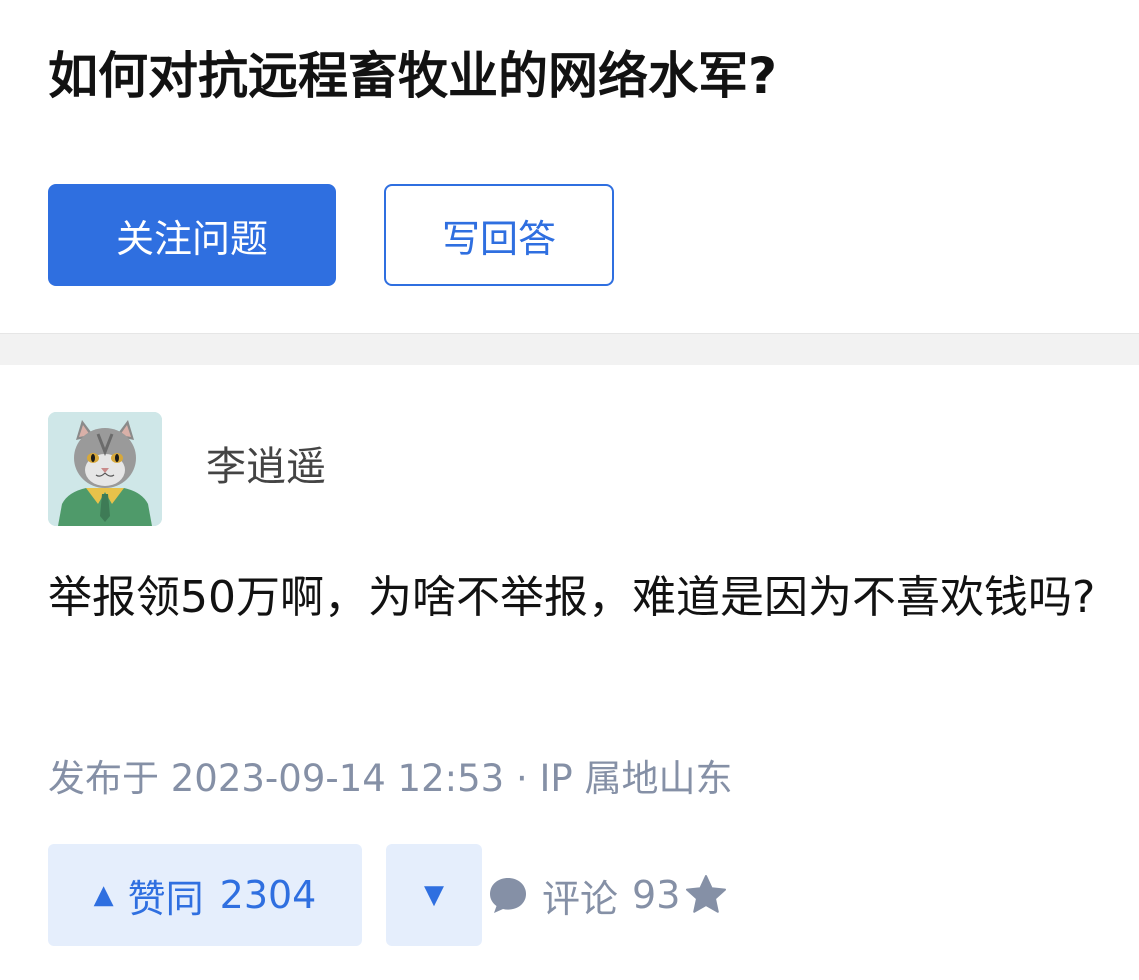  Describe the element at coordinates (580, 898) in the screenshot. I see `comment-label: 评论` at that location.